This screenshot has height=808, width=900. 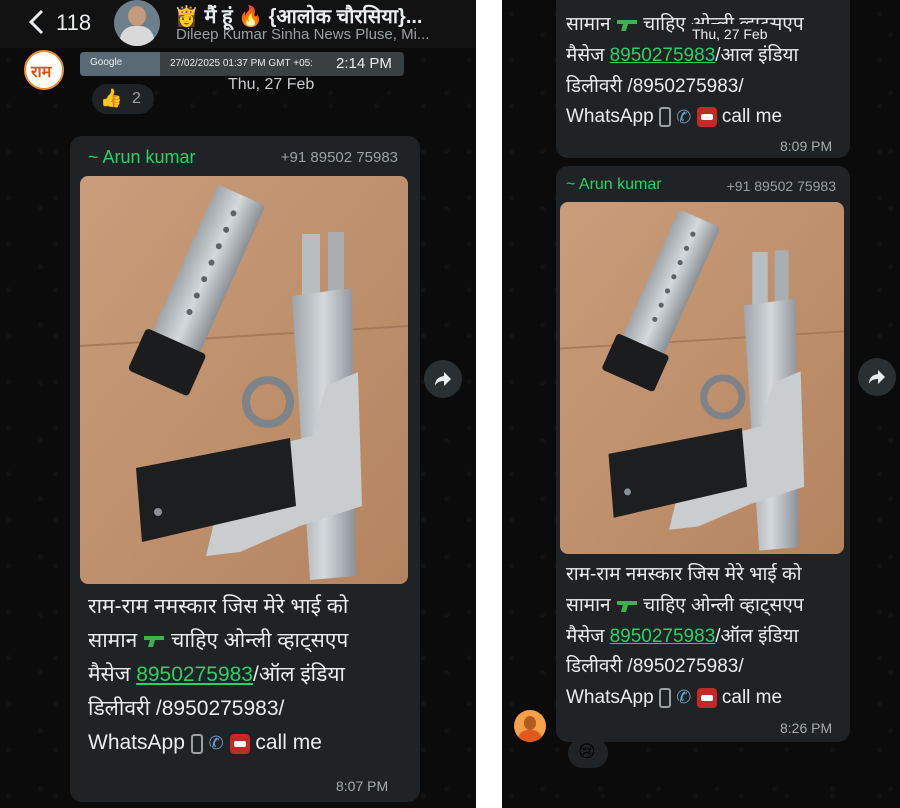 What do you see at coordinates (806, 728) in the screenshot?
I see `message-time: 8:26 PM` at bounding box center [806, 728].